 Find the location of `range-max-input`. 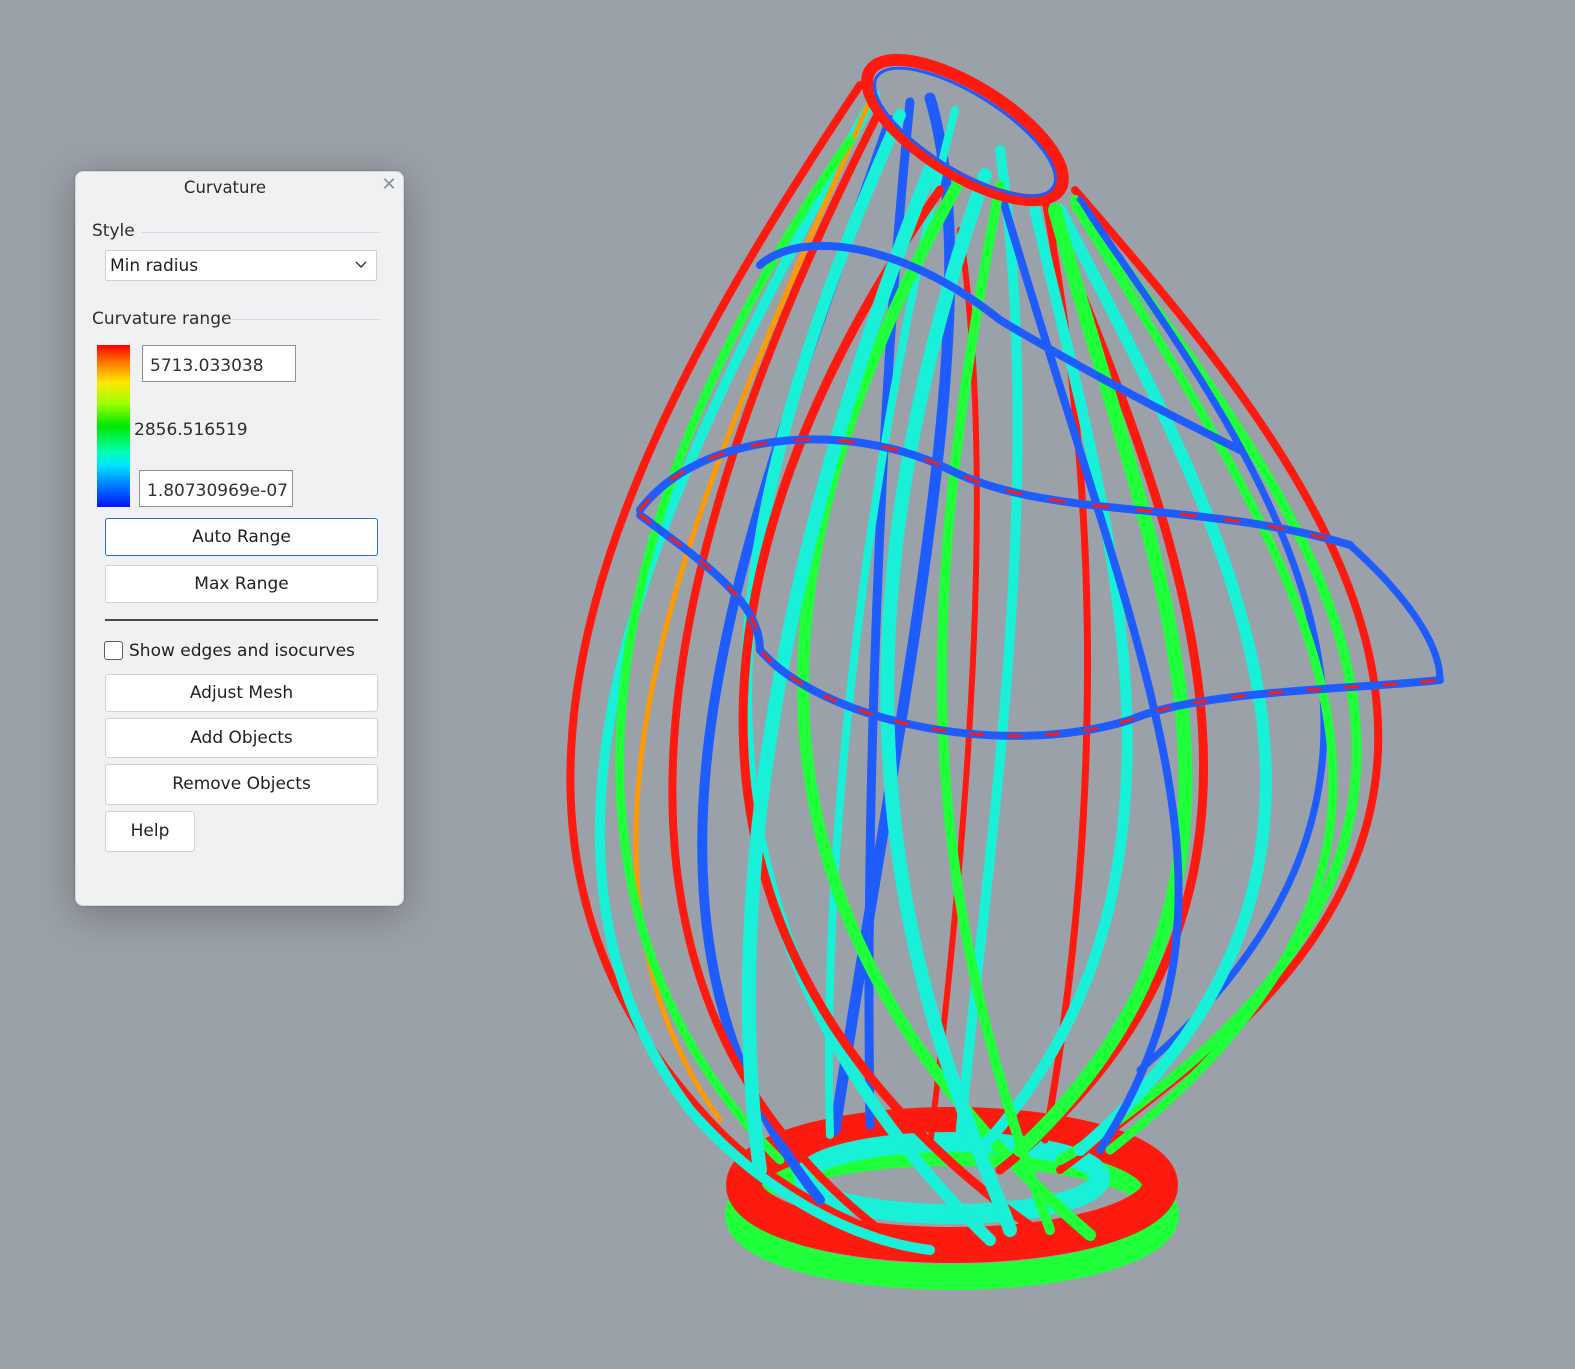

range-max-input is located at coordinates (219, 363).